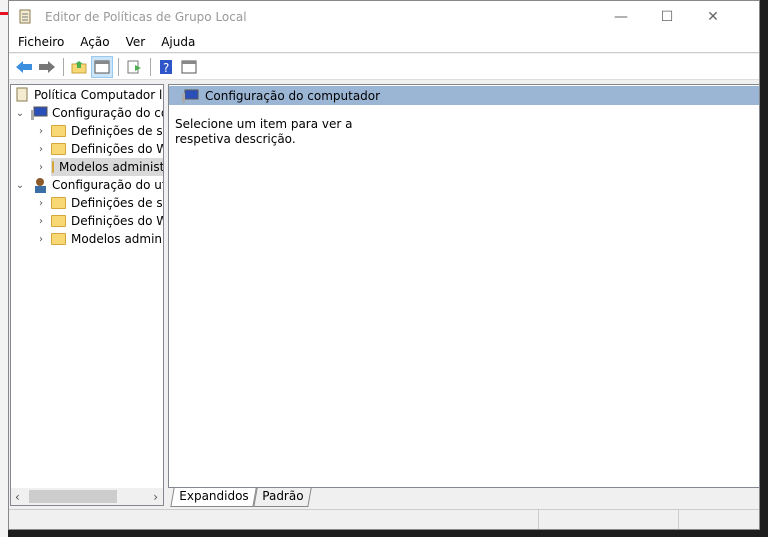 Image resolution: width=768 pixels, height=537 pixels. I want to click on scroll-right-icon: ›, so click(155, 497).